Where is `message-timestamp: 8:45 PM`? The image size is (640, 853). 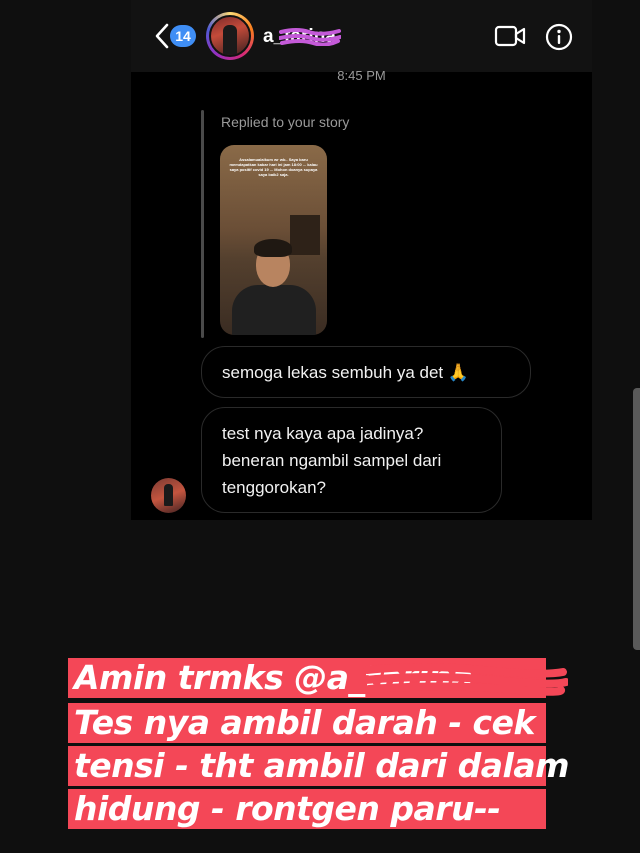 message-timestamp: 8:45 PM is located at coordinates (361, 75).